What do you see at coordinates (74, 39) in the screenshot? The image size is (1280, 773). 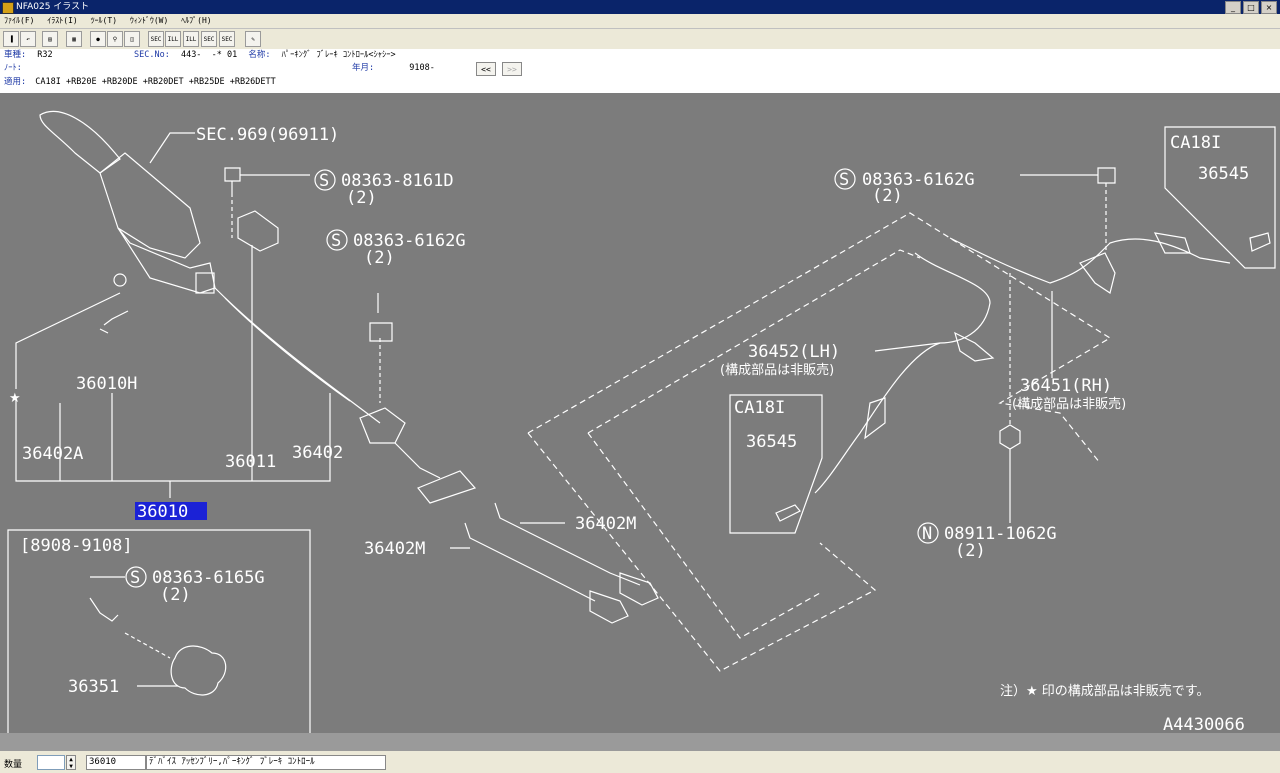 I see `grid-icon: ▦` at bounding box center [74, 39].